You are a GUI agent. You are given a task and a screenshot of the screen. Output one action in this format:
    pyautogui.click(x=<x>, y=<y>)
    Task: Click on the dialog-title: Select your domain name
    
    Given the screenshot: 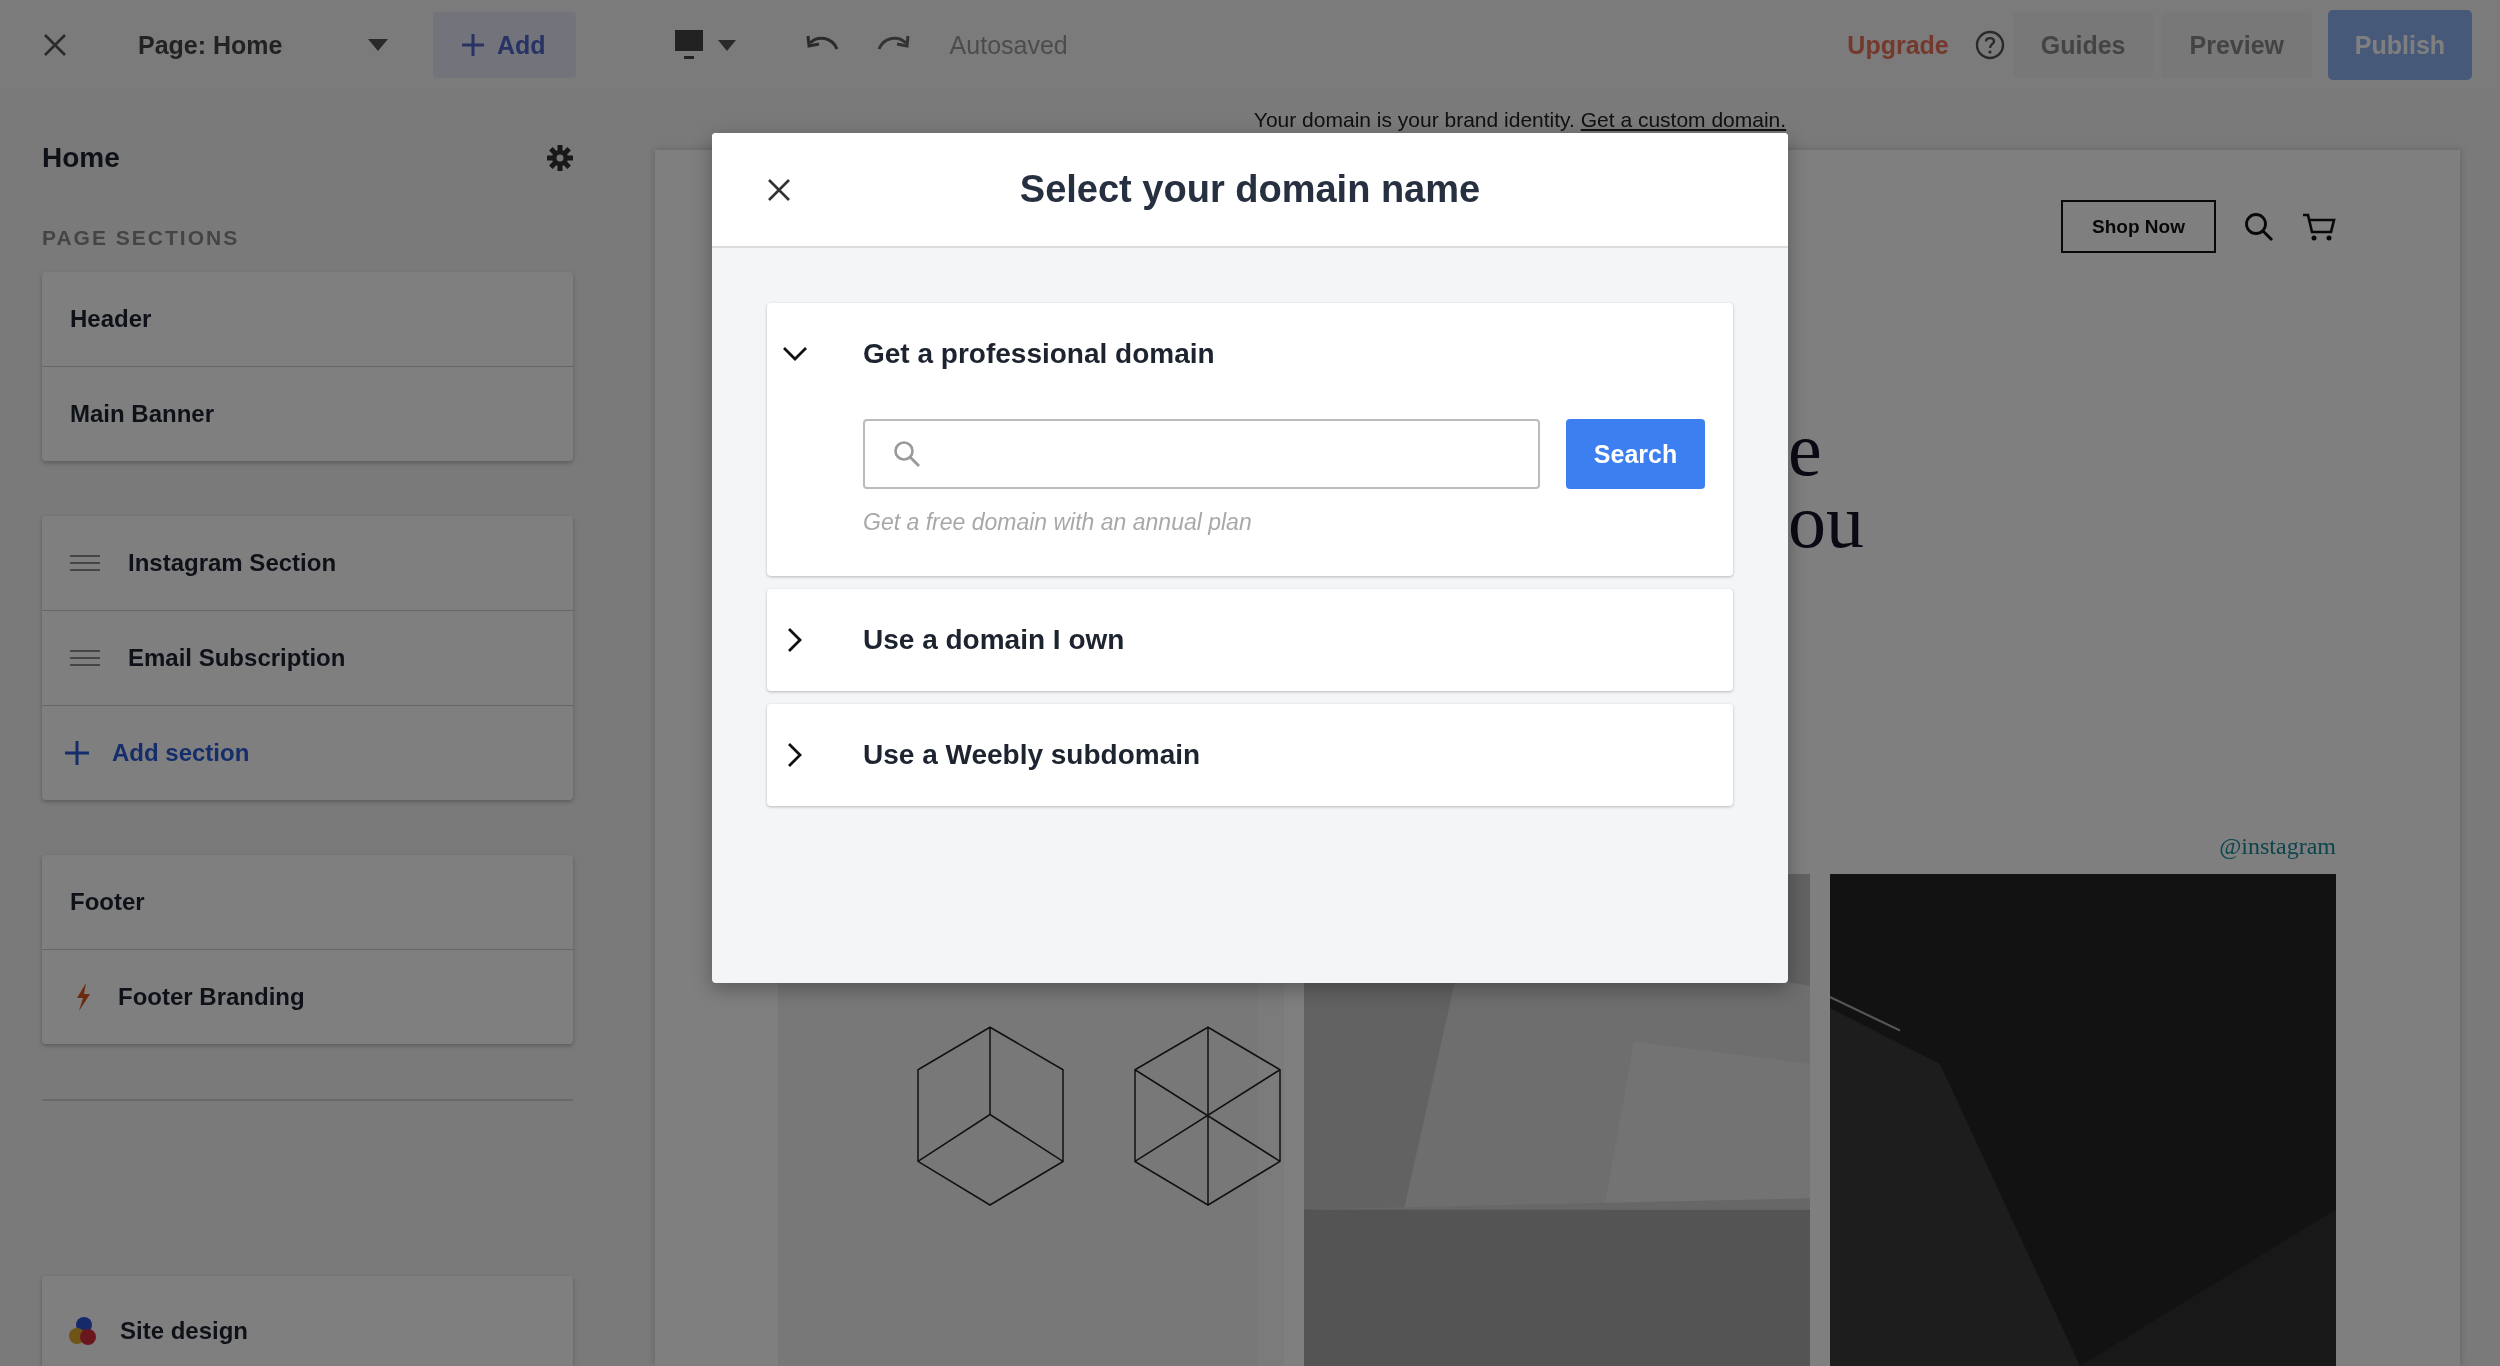 What is the action you would take?
    pyautogui.click(x=1250, y=189)
    